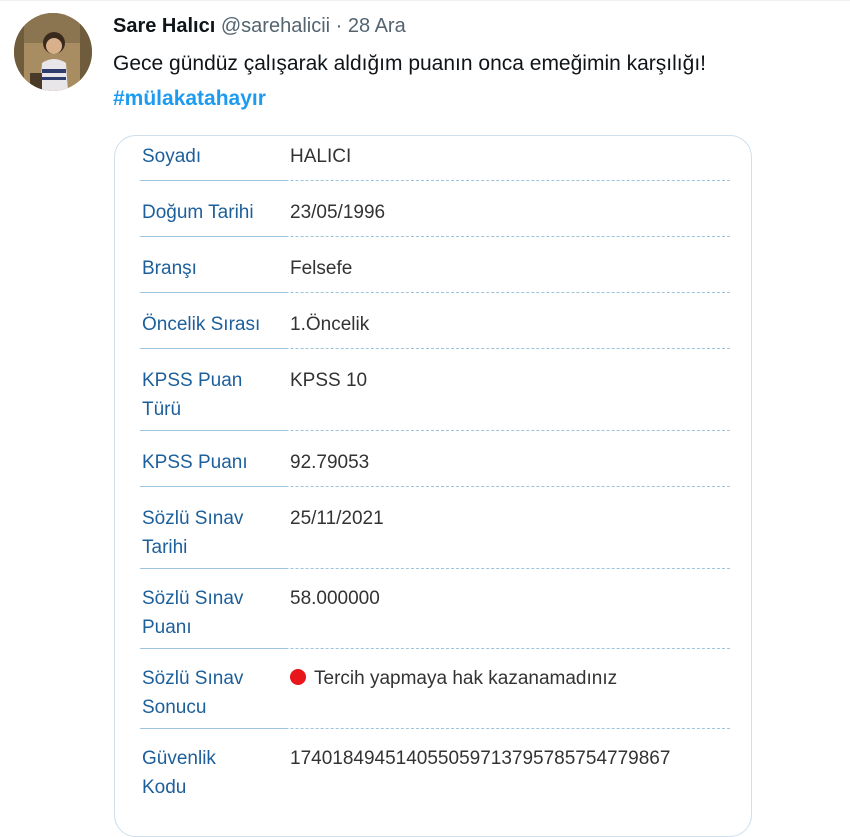 Image resolution: width=850 pixels, height=837 pixels. What do you see at coordinates (330, 462) in the screenshot?
I see `row-value: 92.79053` at bounding box center [330, 462].